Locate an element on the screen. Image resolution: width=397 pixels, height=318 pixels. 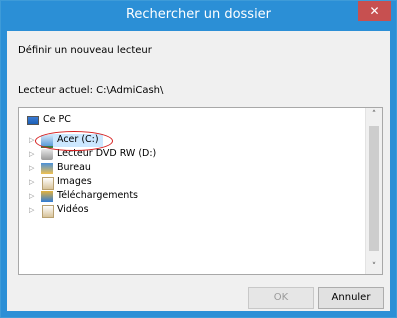
dvd-drive-icon is located at coordinates (47, 154).